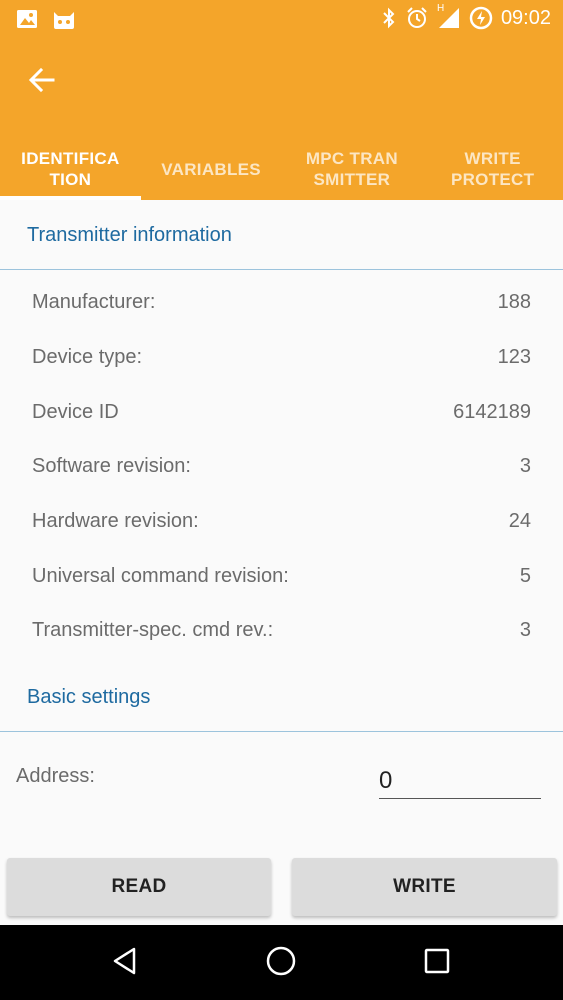  Describe the element at coordinates (281, 412) in the screenshot. I see `info-row-device-id: Device ID 6142189` at that location.